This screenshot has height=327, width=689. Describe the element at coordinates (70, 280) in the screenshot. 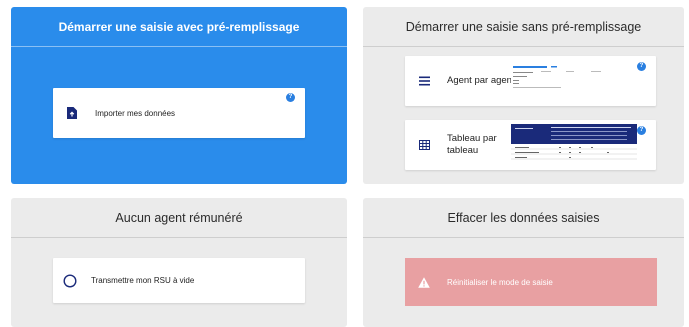

I see `radio-circle-icon` at that location.